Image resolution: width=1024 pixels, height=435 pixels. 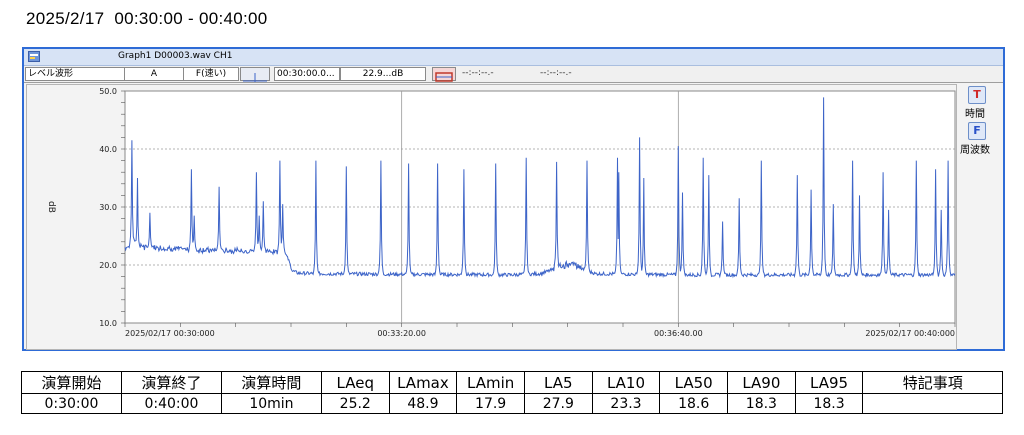 I want to click on page-title: 2025/2/17 00:30:00 - 00:40:00, so click(x=147, y=18).